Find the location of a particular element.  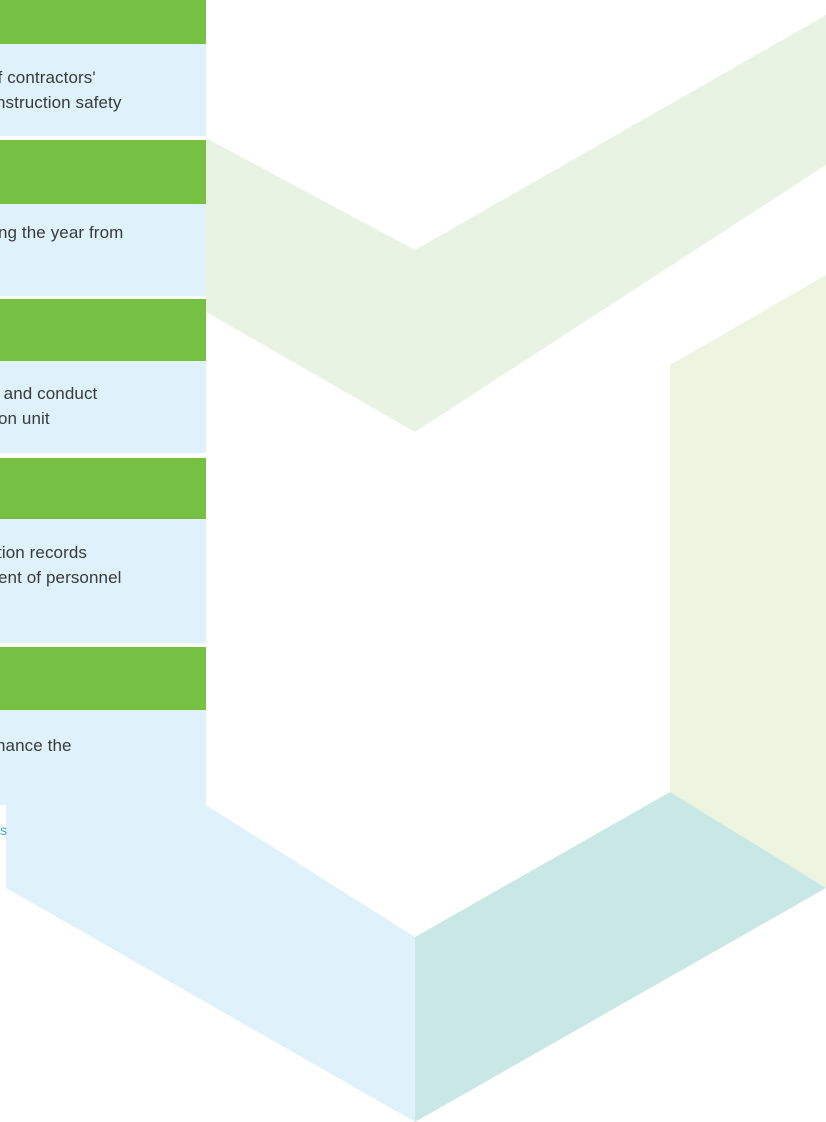

panel-text-box: ng the year from is located at coordinates (103, 250).